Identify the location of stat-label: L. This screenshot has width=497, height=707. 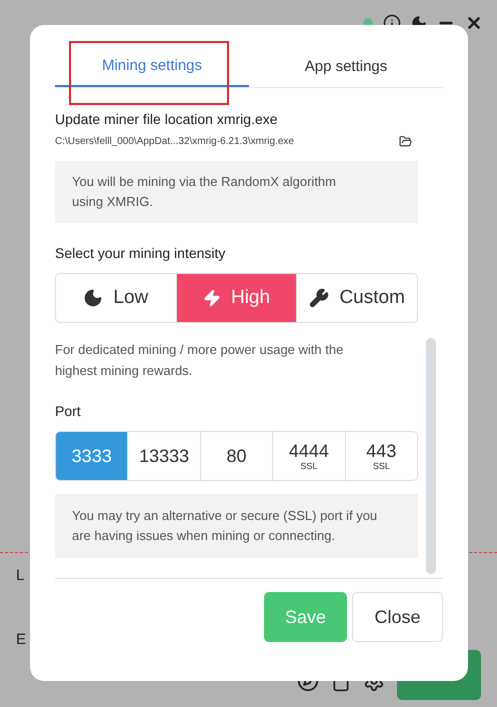
(21, 576).